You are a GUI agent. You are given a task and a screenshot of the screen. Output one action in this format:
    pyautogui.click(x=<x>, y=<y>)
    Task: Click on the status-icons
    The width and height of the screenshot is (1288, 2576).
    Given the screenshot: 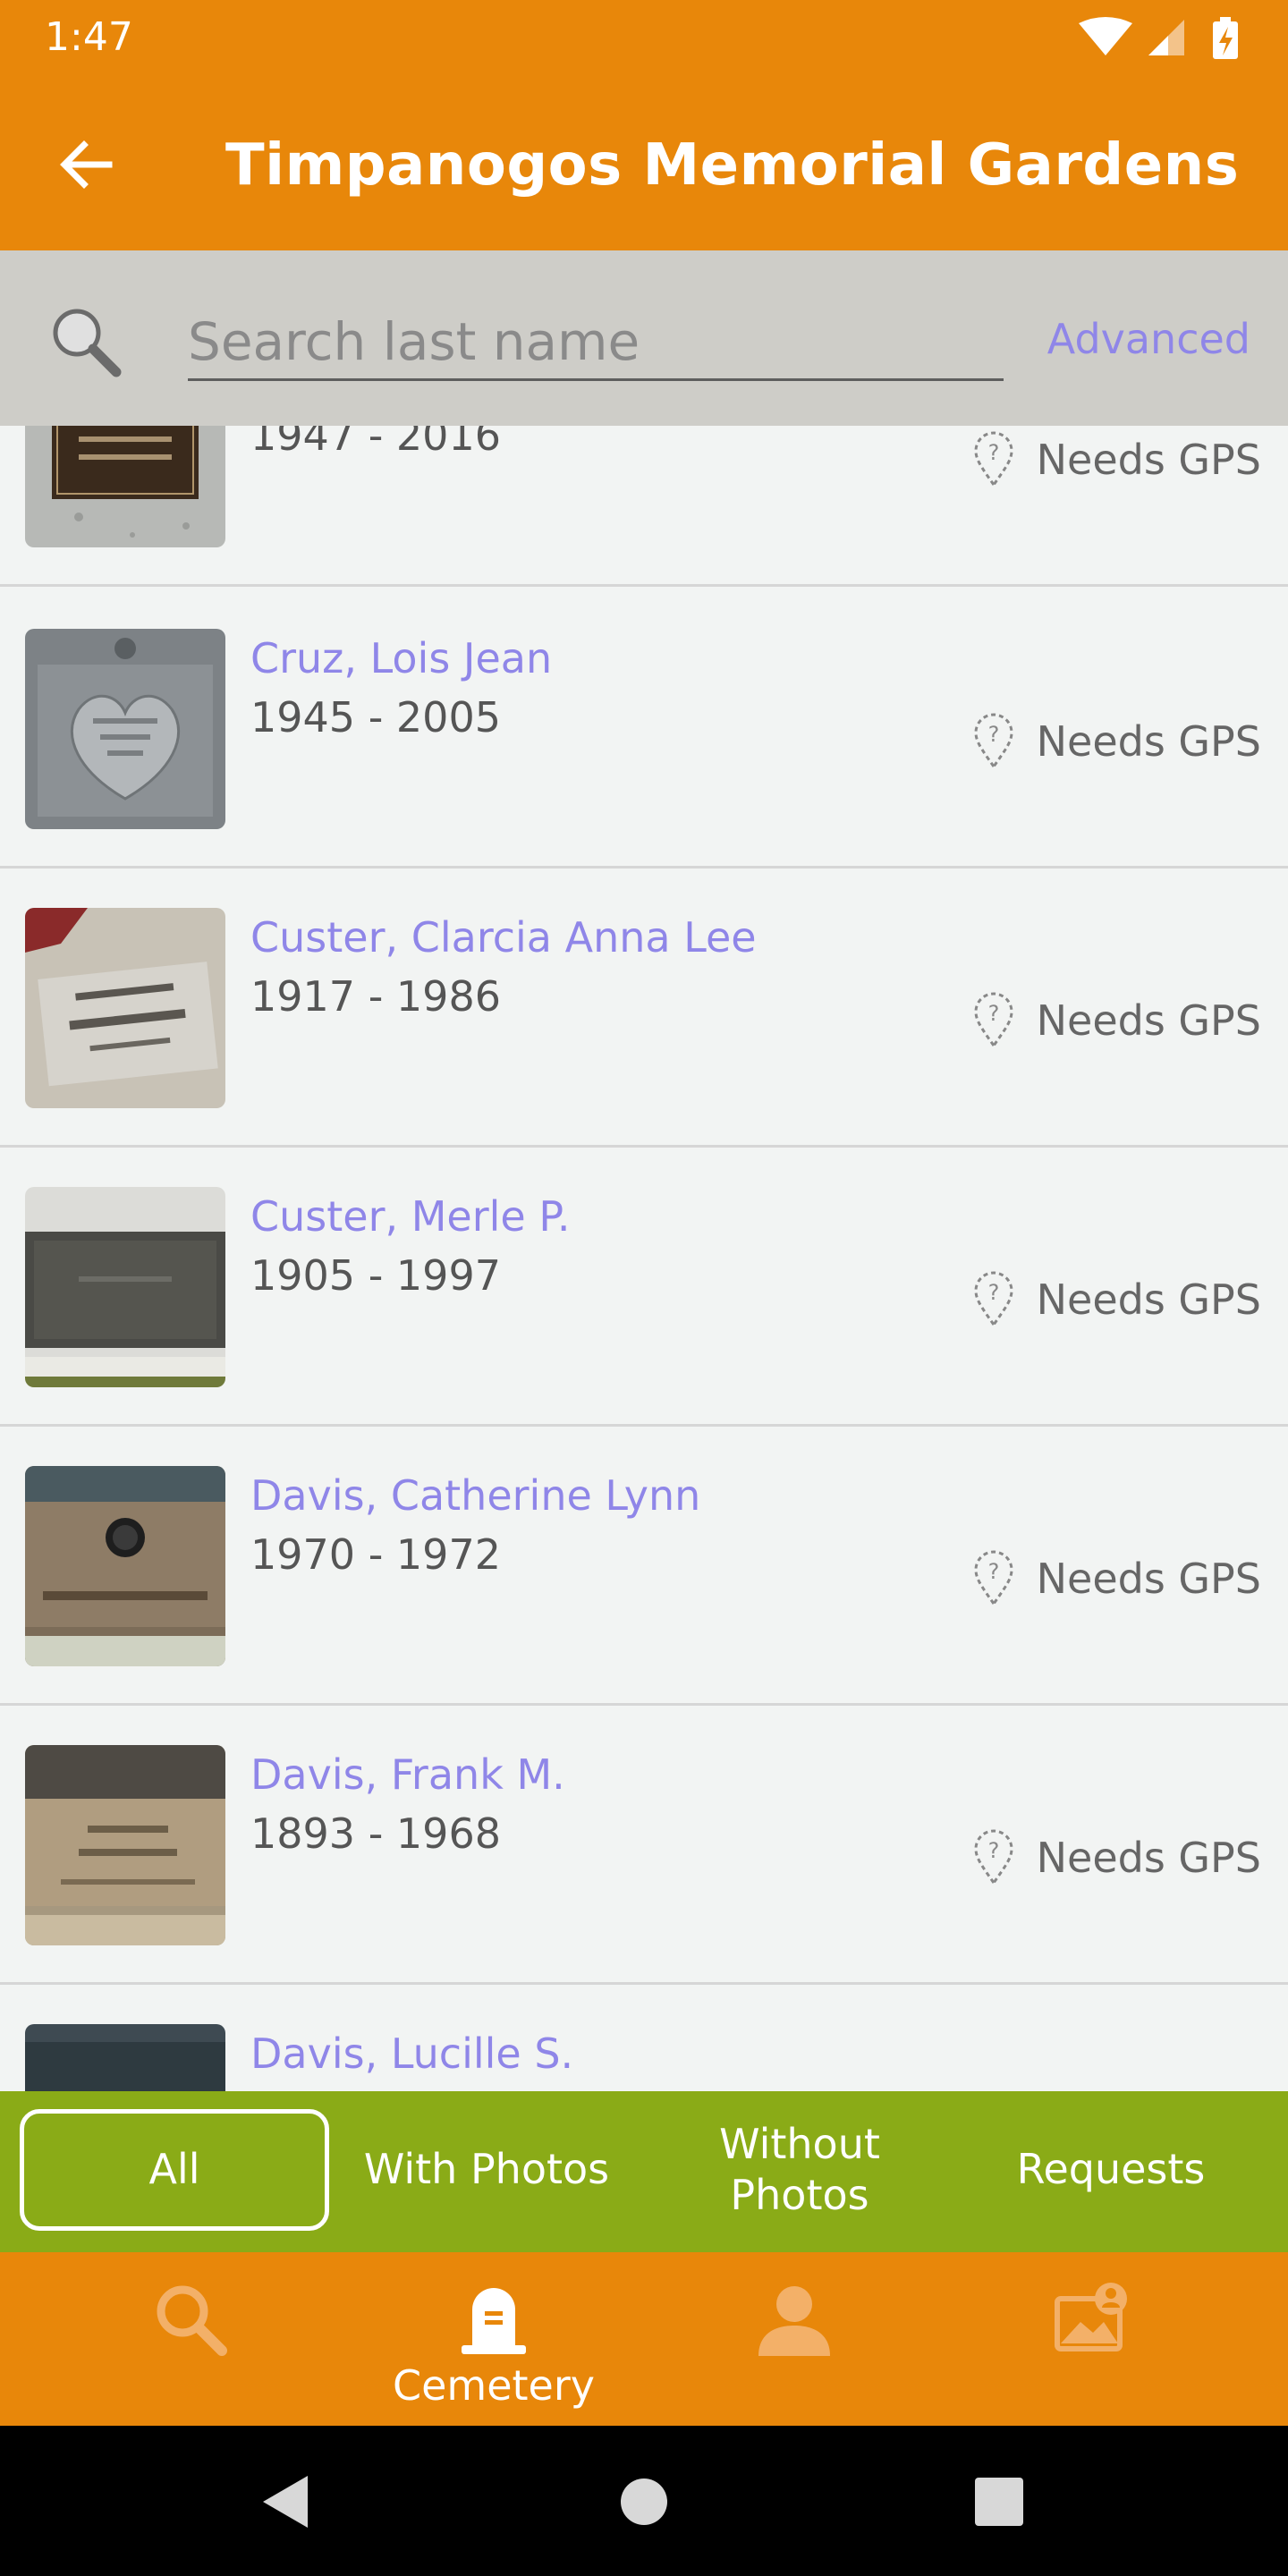 What is the action you would take?
    pyautogui.click(x=1158, y=38)
    